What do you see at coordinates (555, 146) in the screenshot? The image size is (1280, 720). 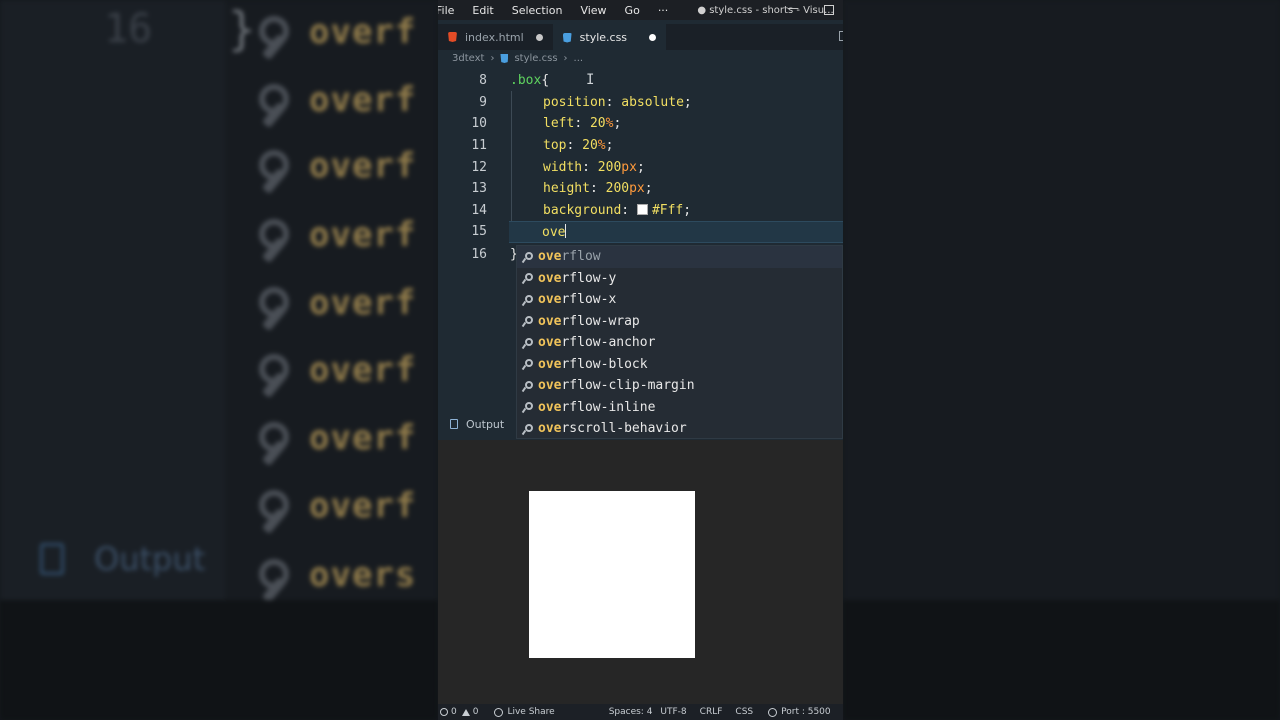 I see `css-property: top` at bounding box center [555, 146].